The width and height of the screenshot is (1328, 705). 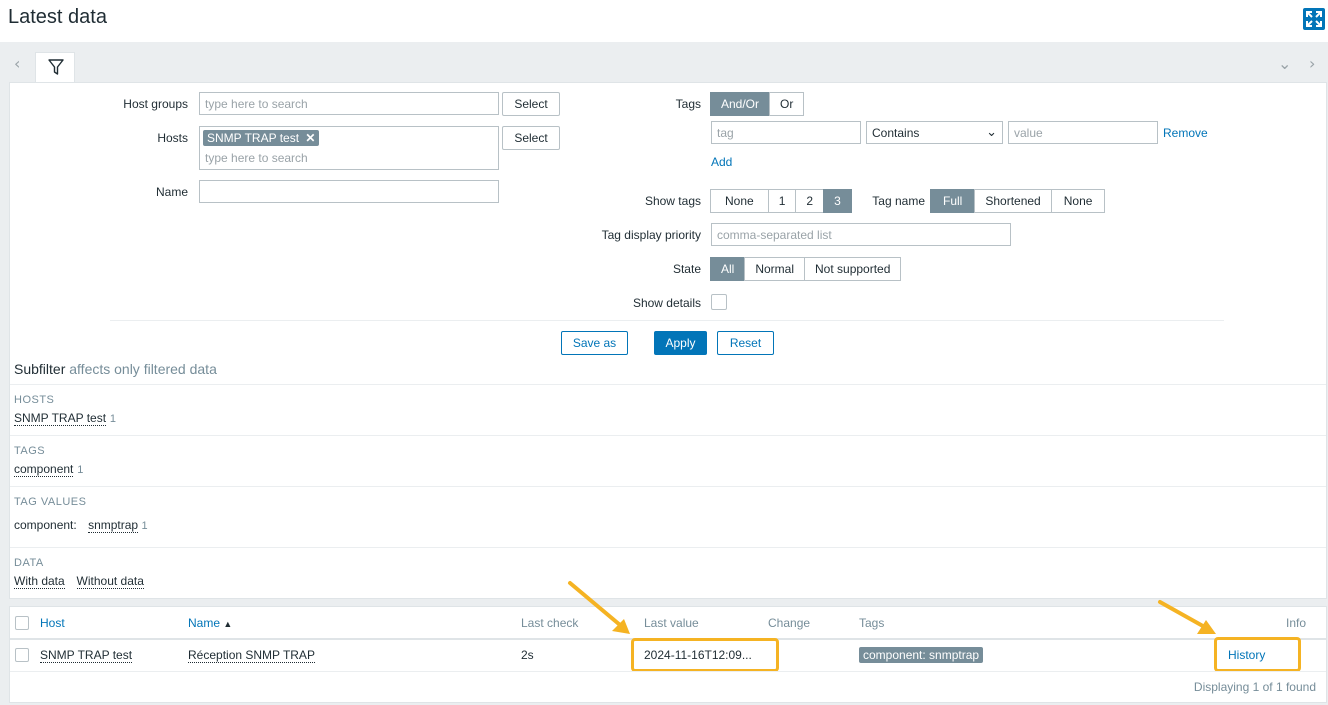 What do you see at coordinates (853, 269) in the screenshot?
I see `state-not-supported: Not supported` at bounding box center [853, 269].